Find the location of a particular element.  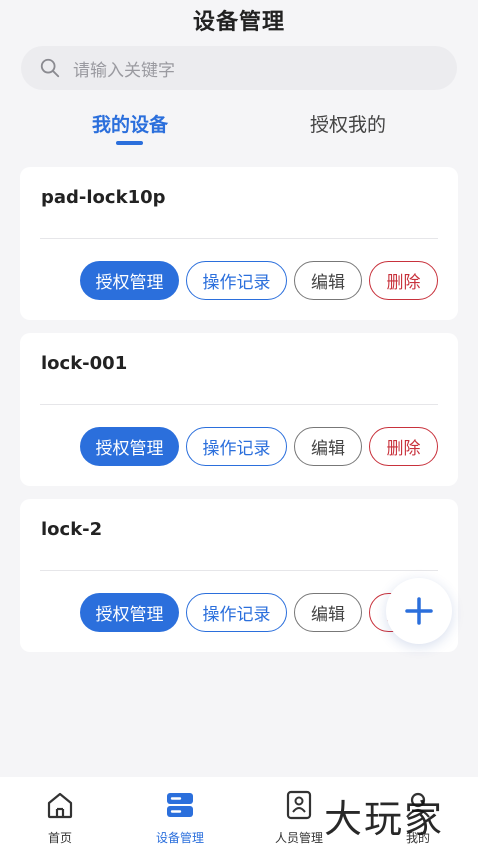

search-icon is located at coordinates (50, 68).